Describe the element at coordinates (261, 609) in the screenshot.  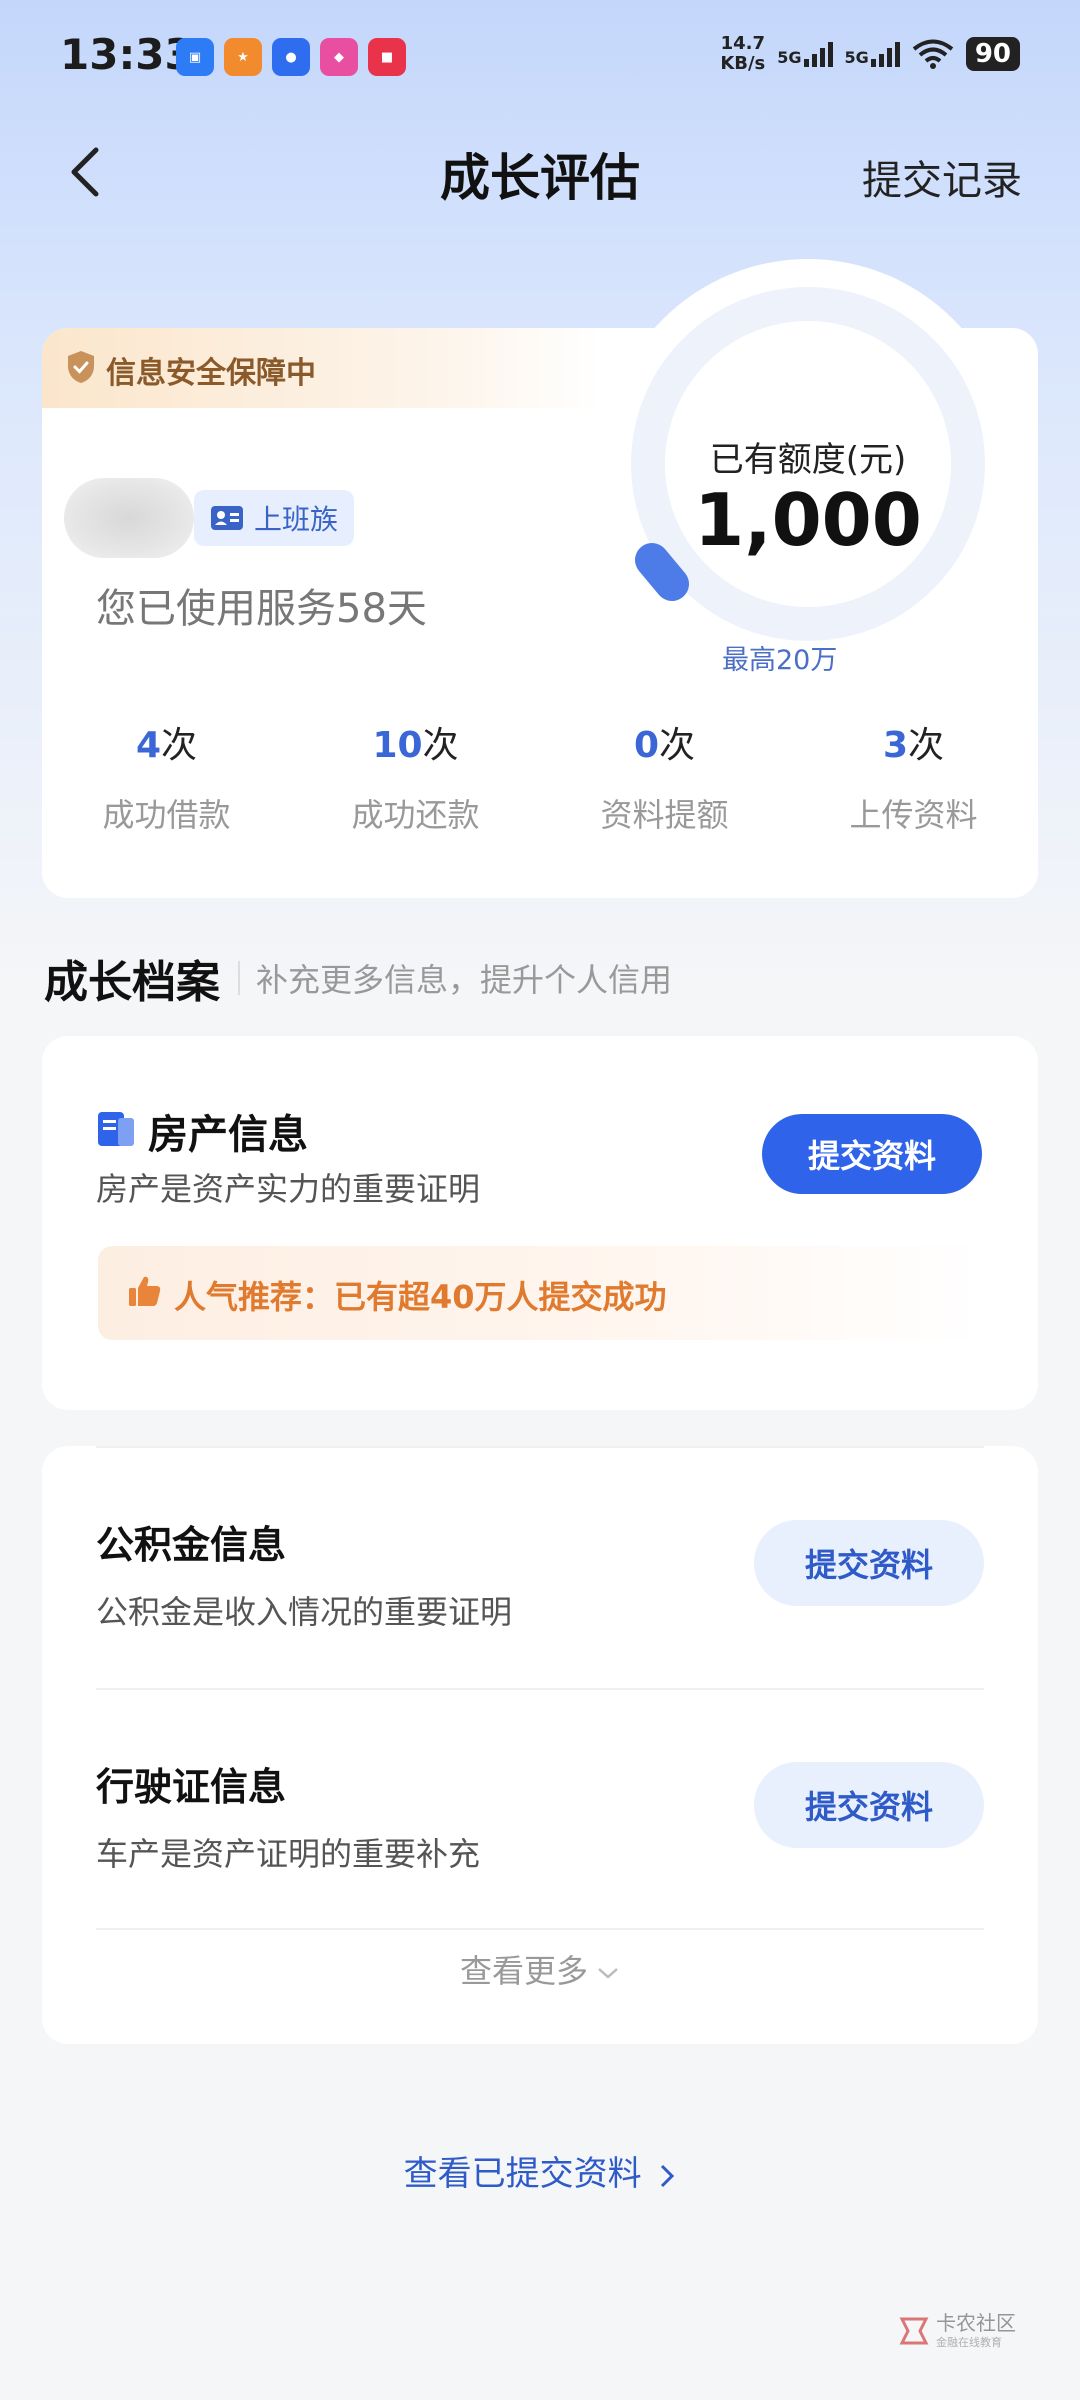
I see `usage-days-text: 您已使用服务58天` at that location.